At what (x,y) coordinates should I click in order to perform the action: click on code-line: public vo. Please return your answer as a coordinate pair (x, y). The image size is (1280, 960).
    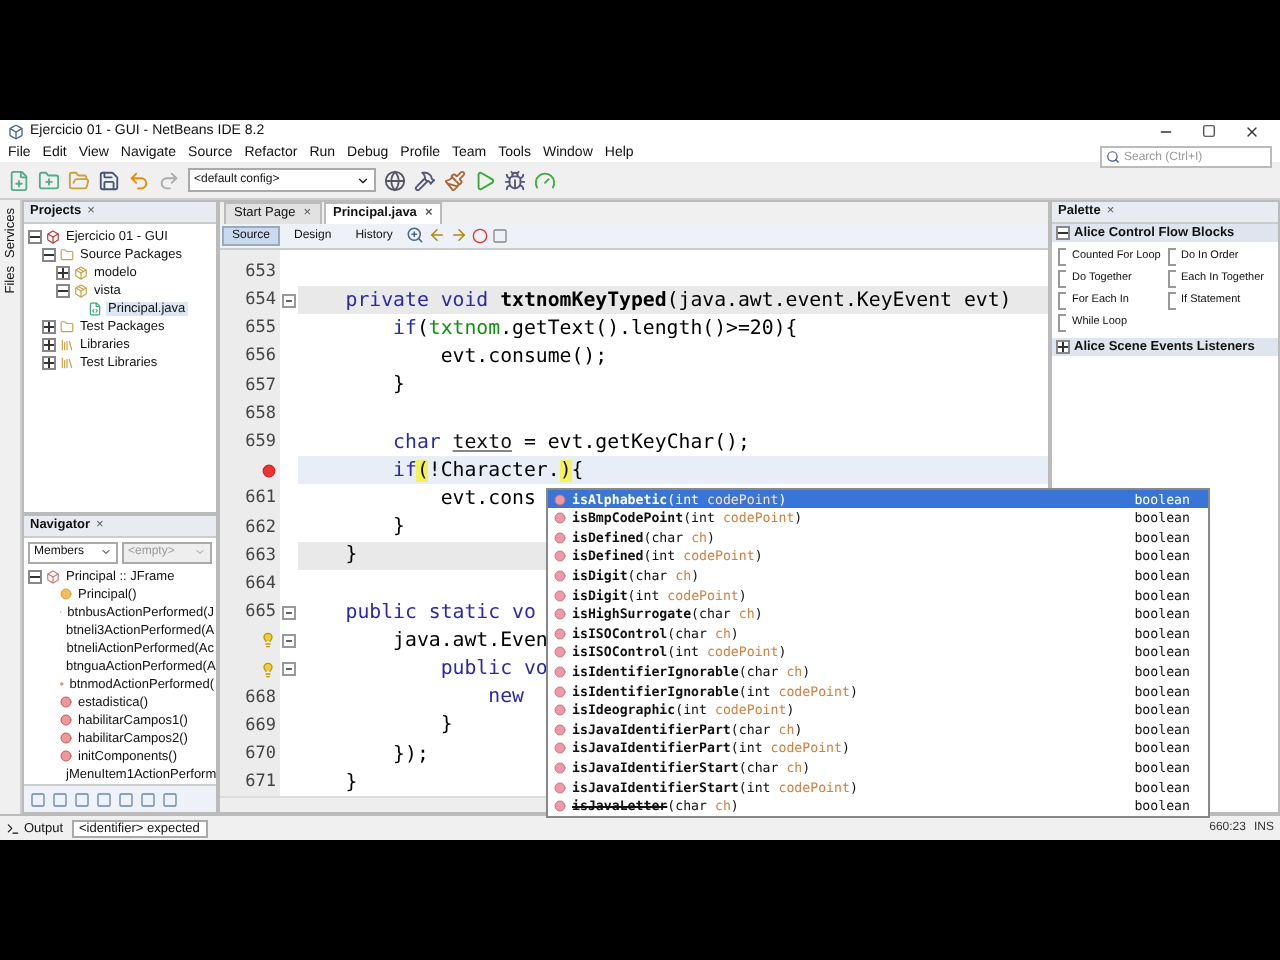
    Looking at the image, I should click on (493, 669).